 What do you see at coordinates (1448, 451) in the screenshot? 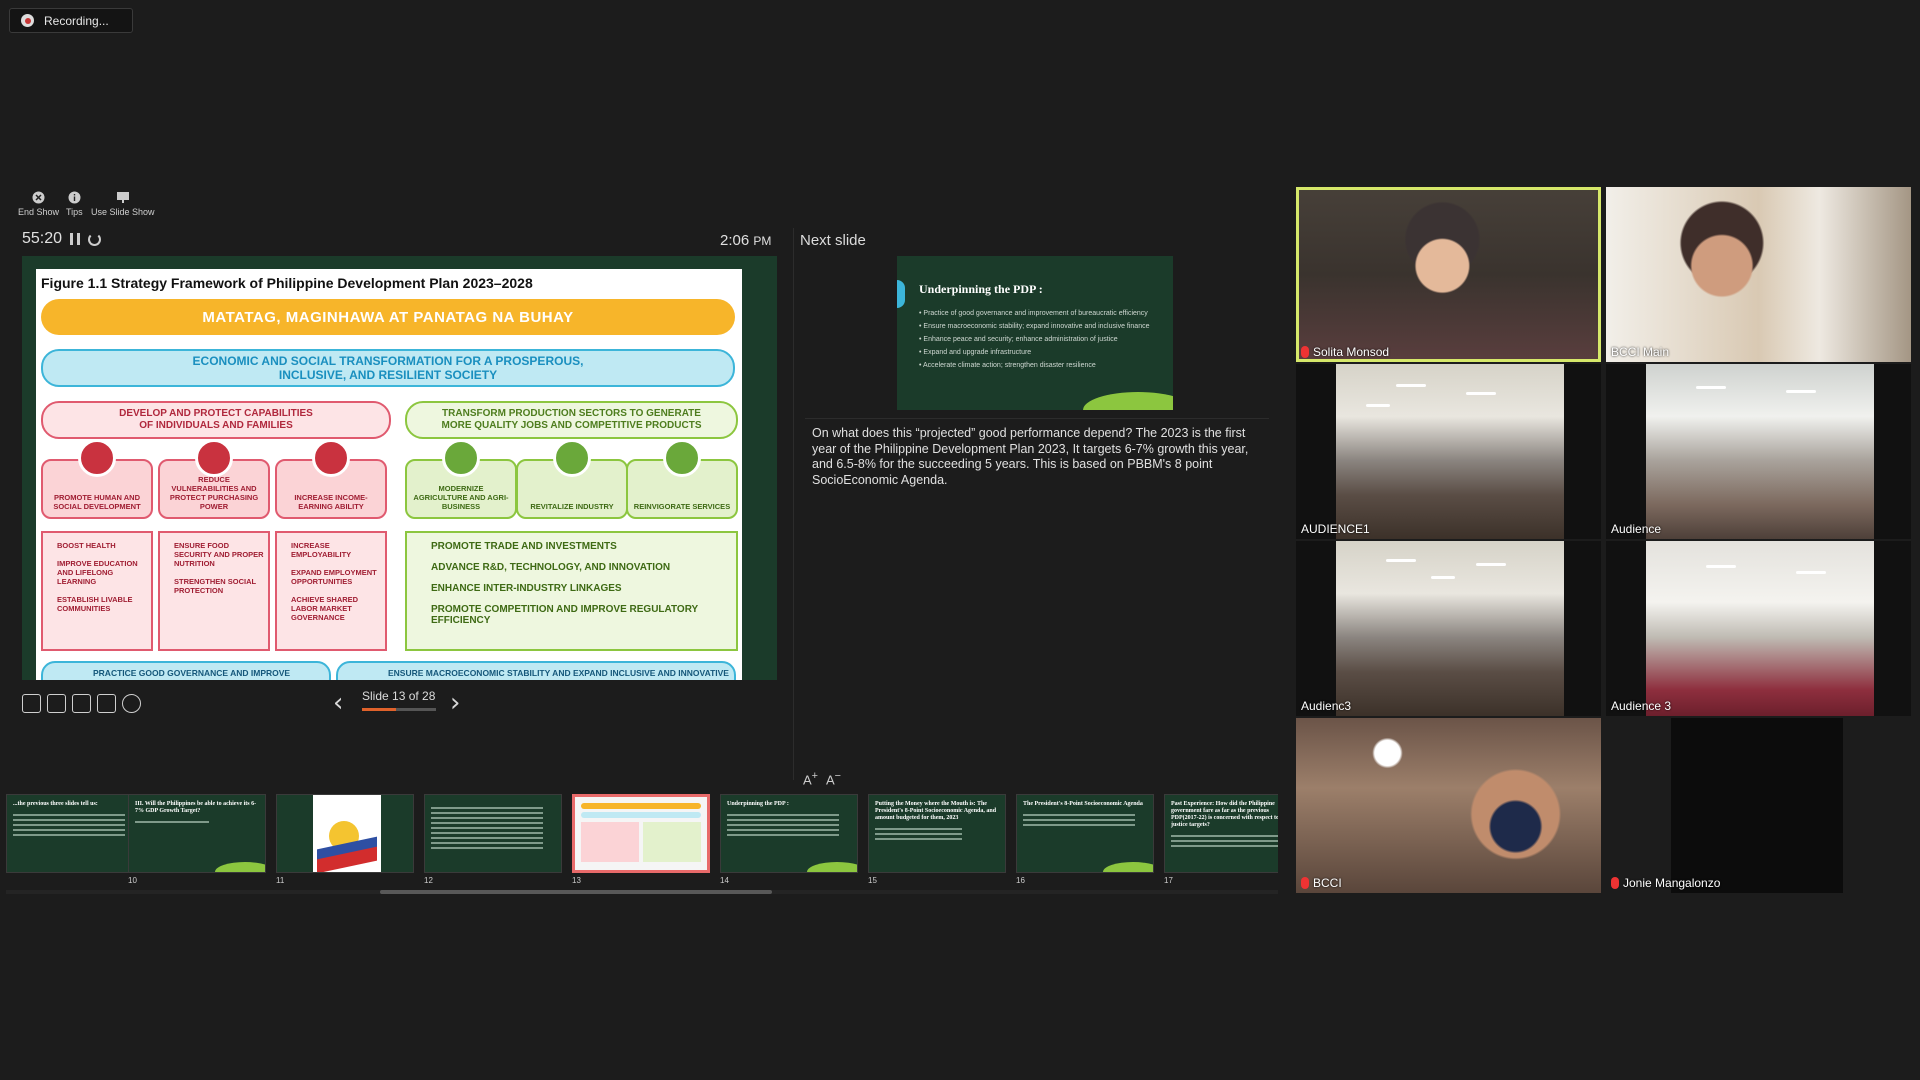
I see `video-tile-audience1: AUDIENCE1` at bounding box center [1448, 451].